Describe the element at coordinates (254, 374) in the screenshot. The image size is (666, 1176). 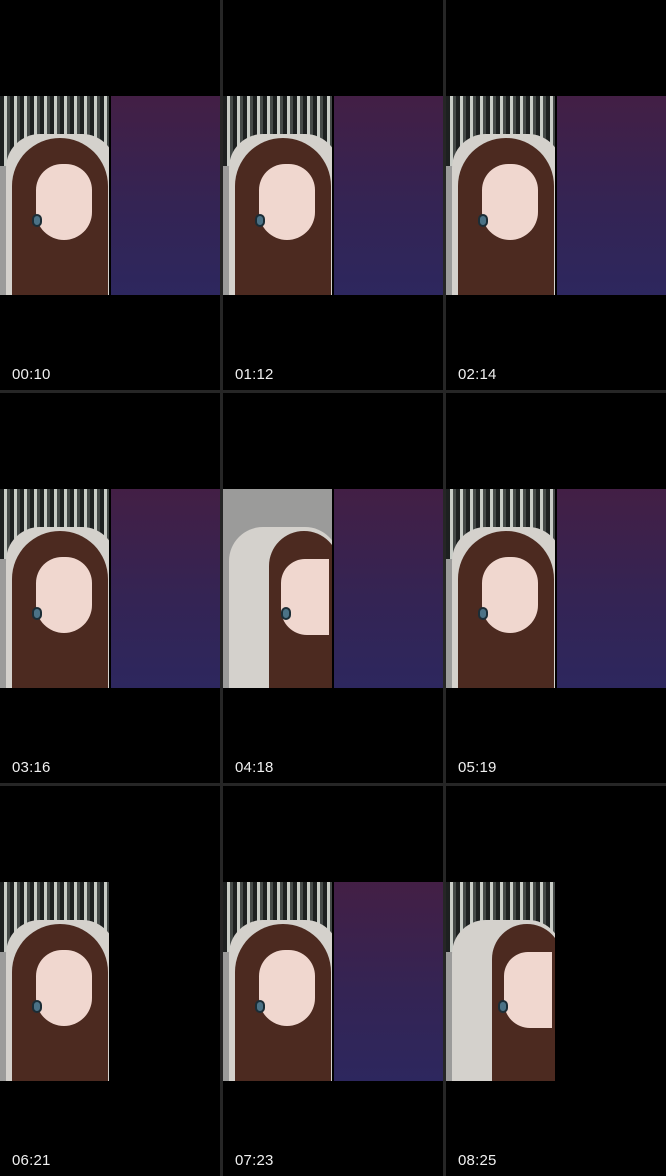
I see `timestamp-label: 01:12` at that location.